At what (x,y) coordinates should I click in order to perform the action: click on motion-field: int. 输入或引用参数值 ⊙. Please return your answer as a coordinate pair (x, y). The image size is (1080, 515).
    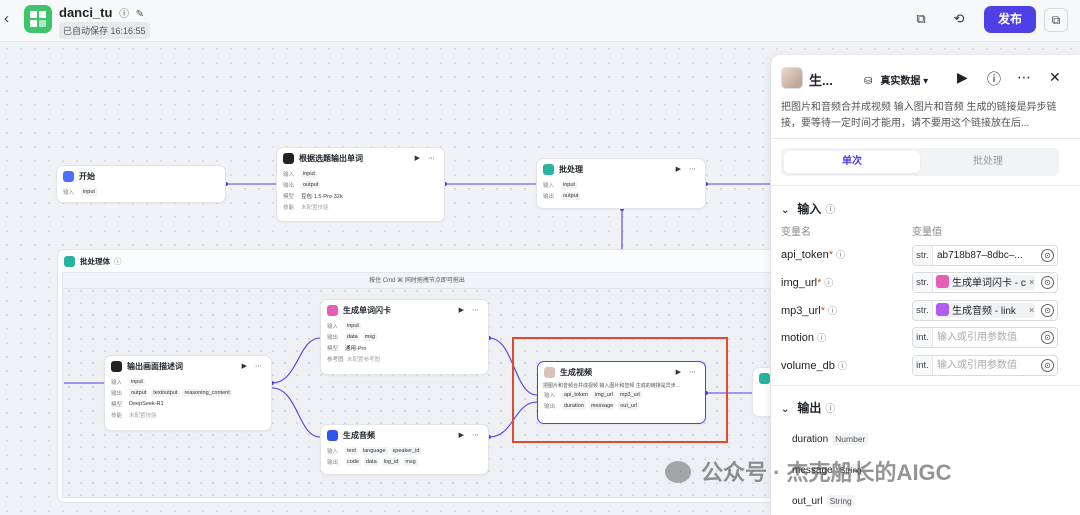
    Looking at the image, I should click on (985, 337).